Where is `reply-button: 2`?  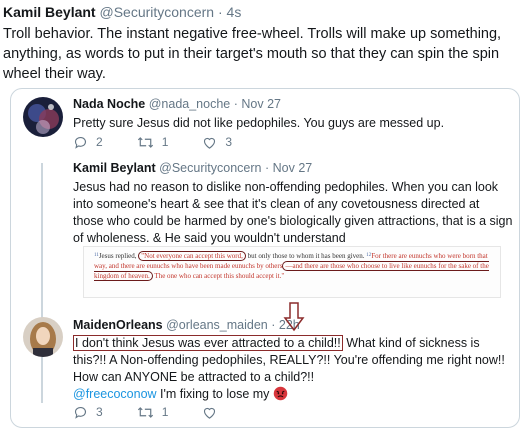
reply-button: 2 is located at coordinates (88, 142).